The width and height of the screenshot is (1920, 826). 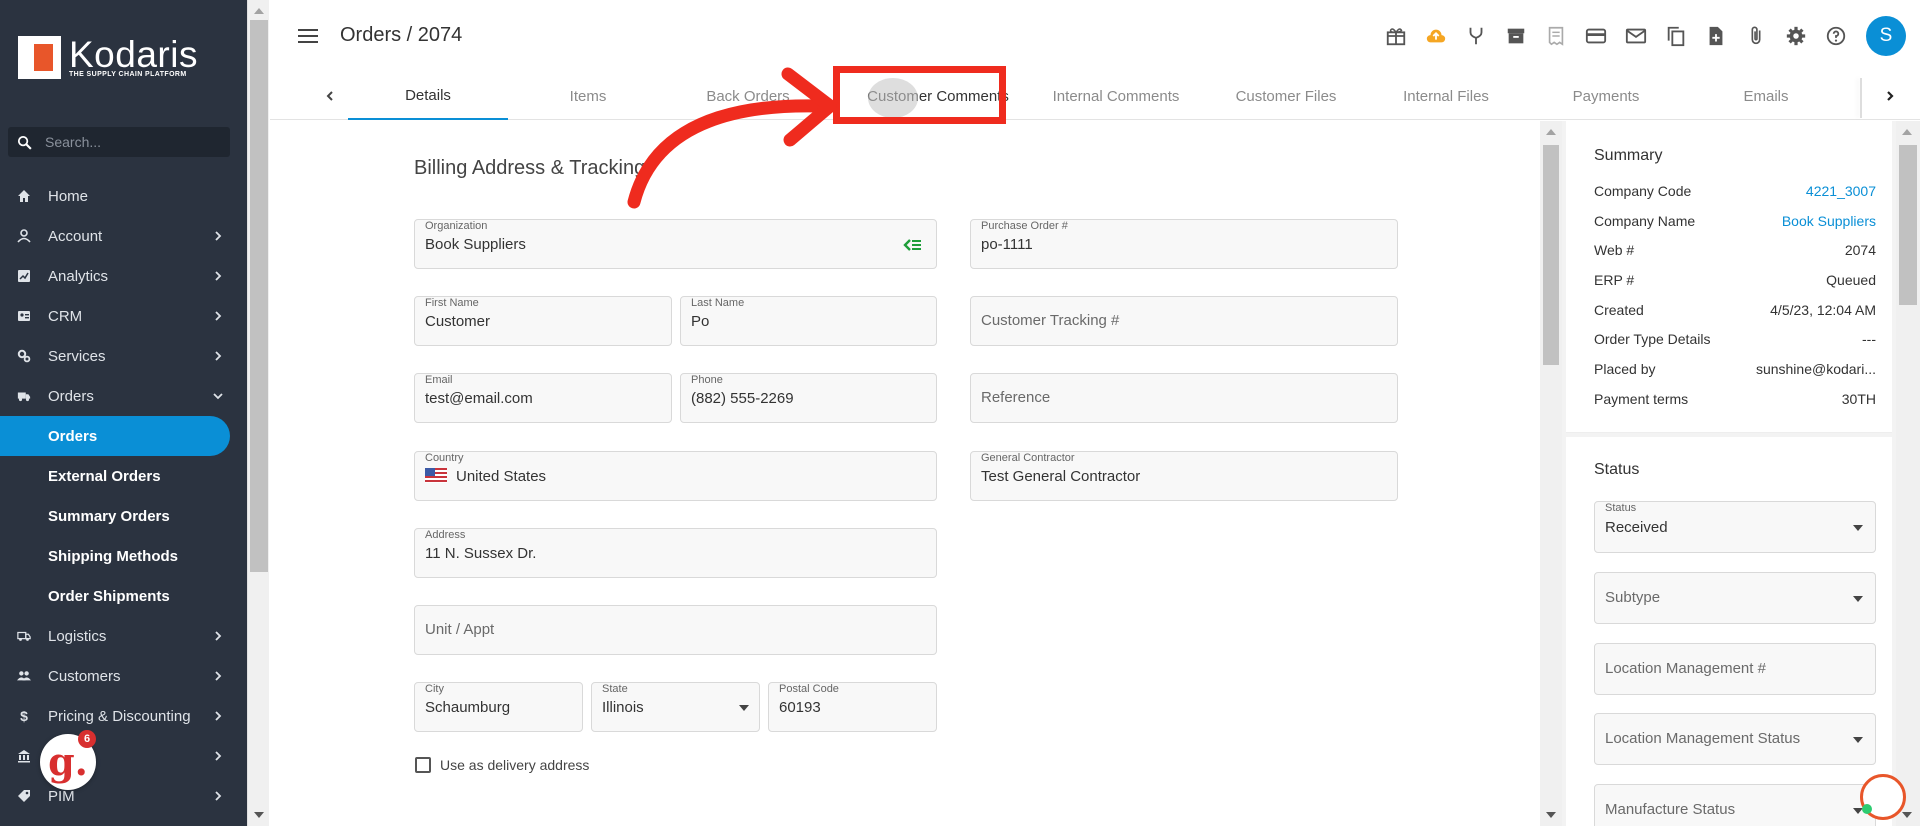 What do you see at coordinates (1551, 473) in the screenshot?
I see `main-scrollbar` at bounding box center [1551, 473].